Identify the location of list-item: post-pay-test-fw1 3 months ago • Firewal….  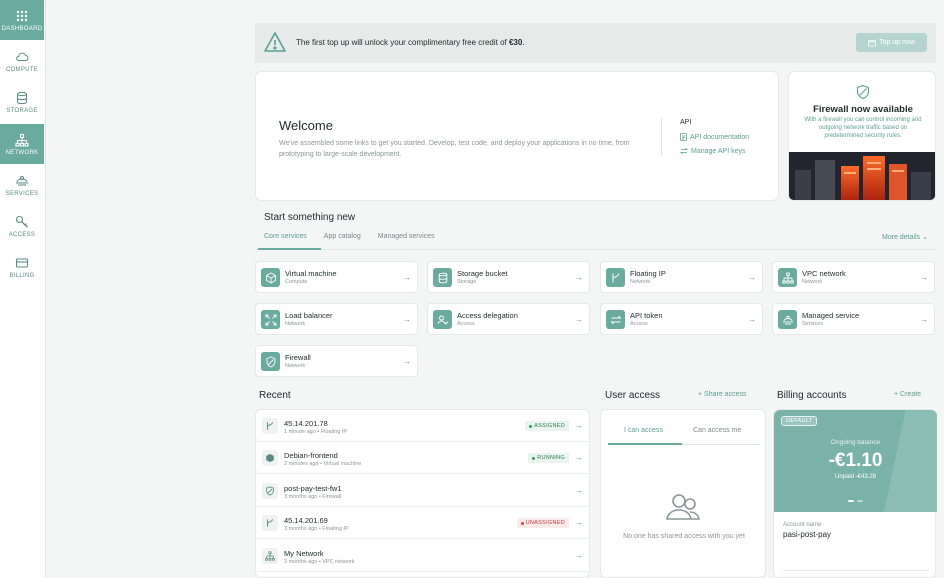
(423, 491).